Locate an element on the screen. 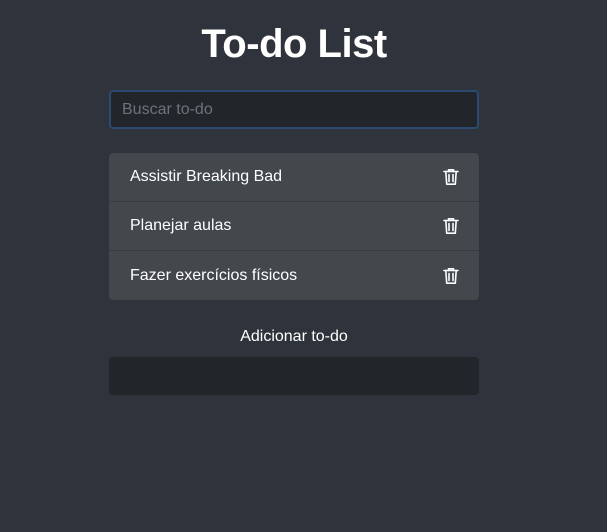  add-todo-label: Adicionar to-do is located at coordinates (294, 336).